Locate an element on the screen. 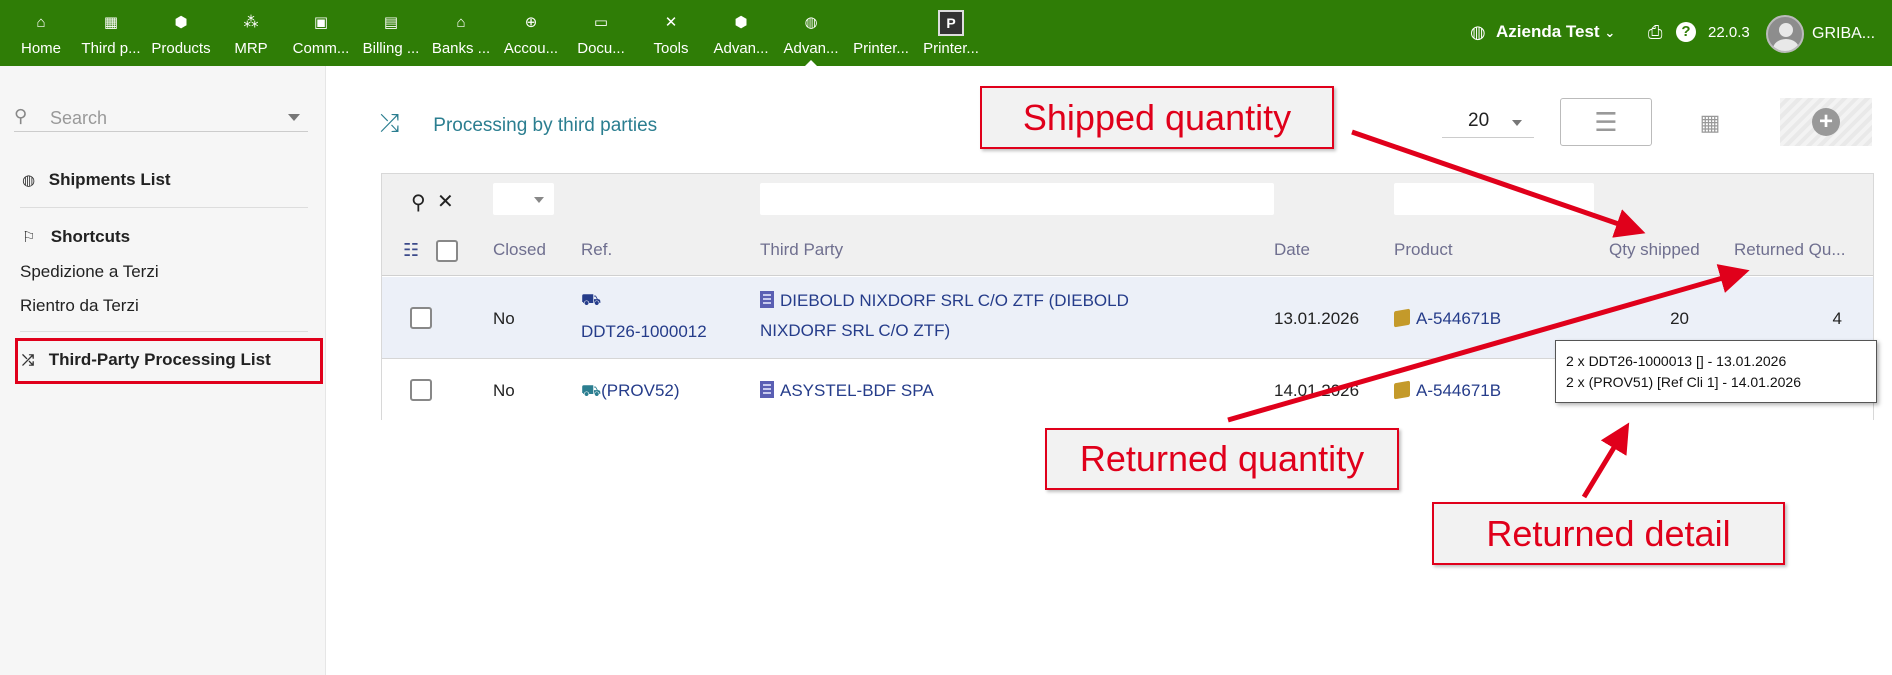 This screenshot has height=675, width=1892. callout-shipped-quantity: Shipped quantity is located at coordinates (1157, 117).